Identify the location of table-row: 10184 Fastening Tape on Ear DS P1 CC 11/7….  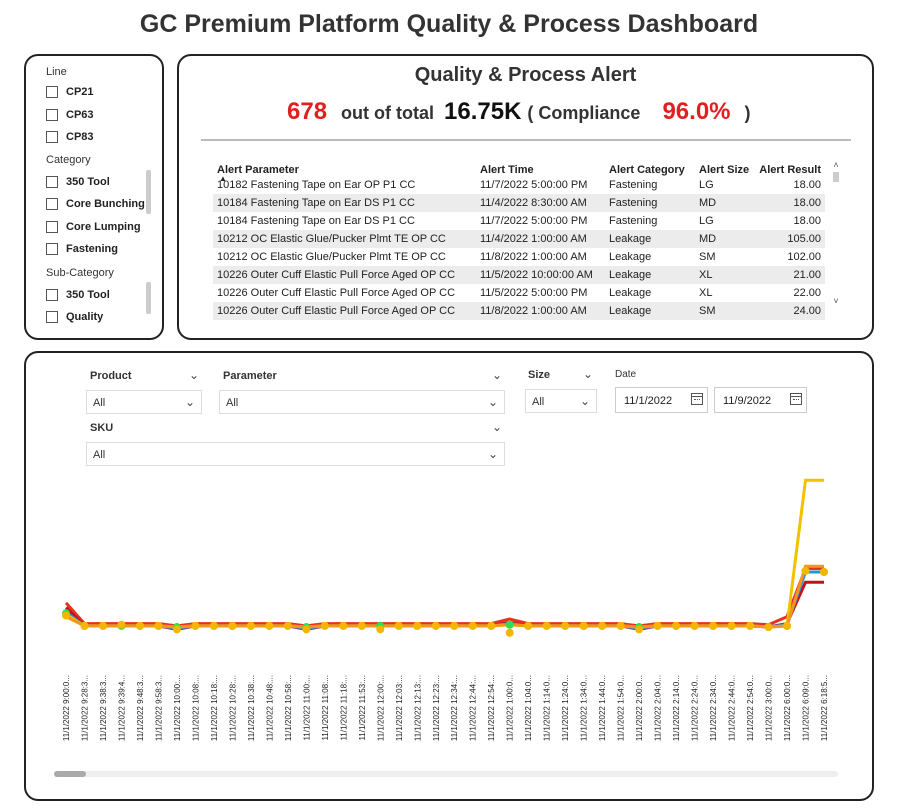
(519, 221).